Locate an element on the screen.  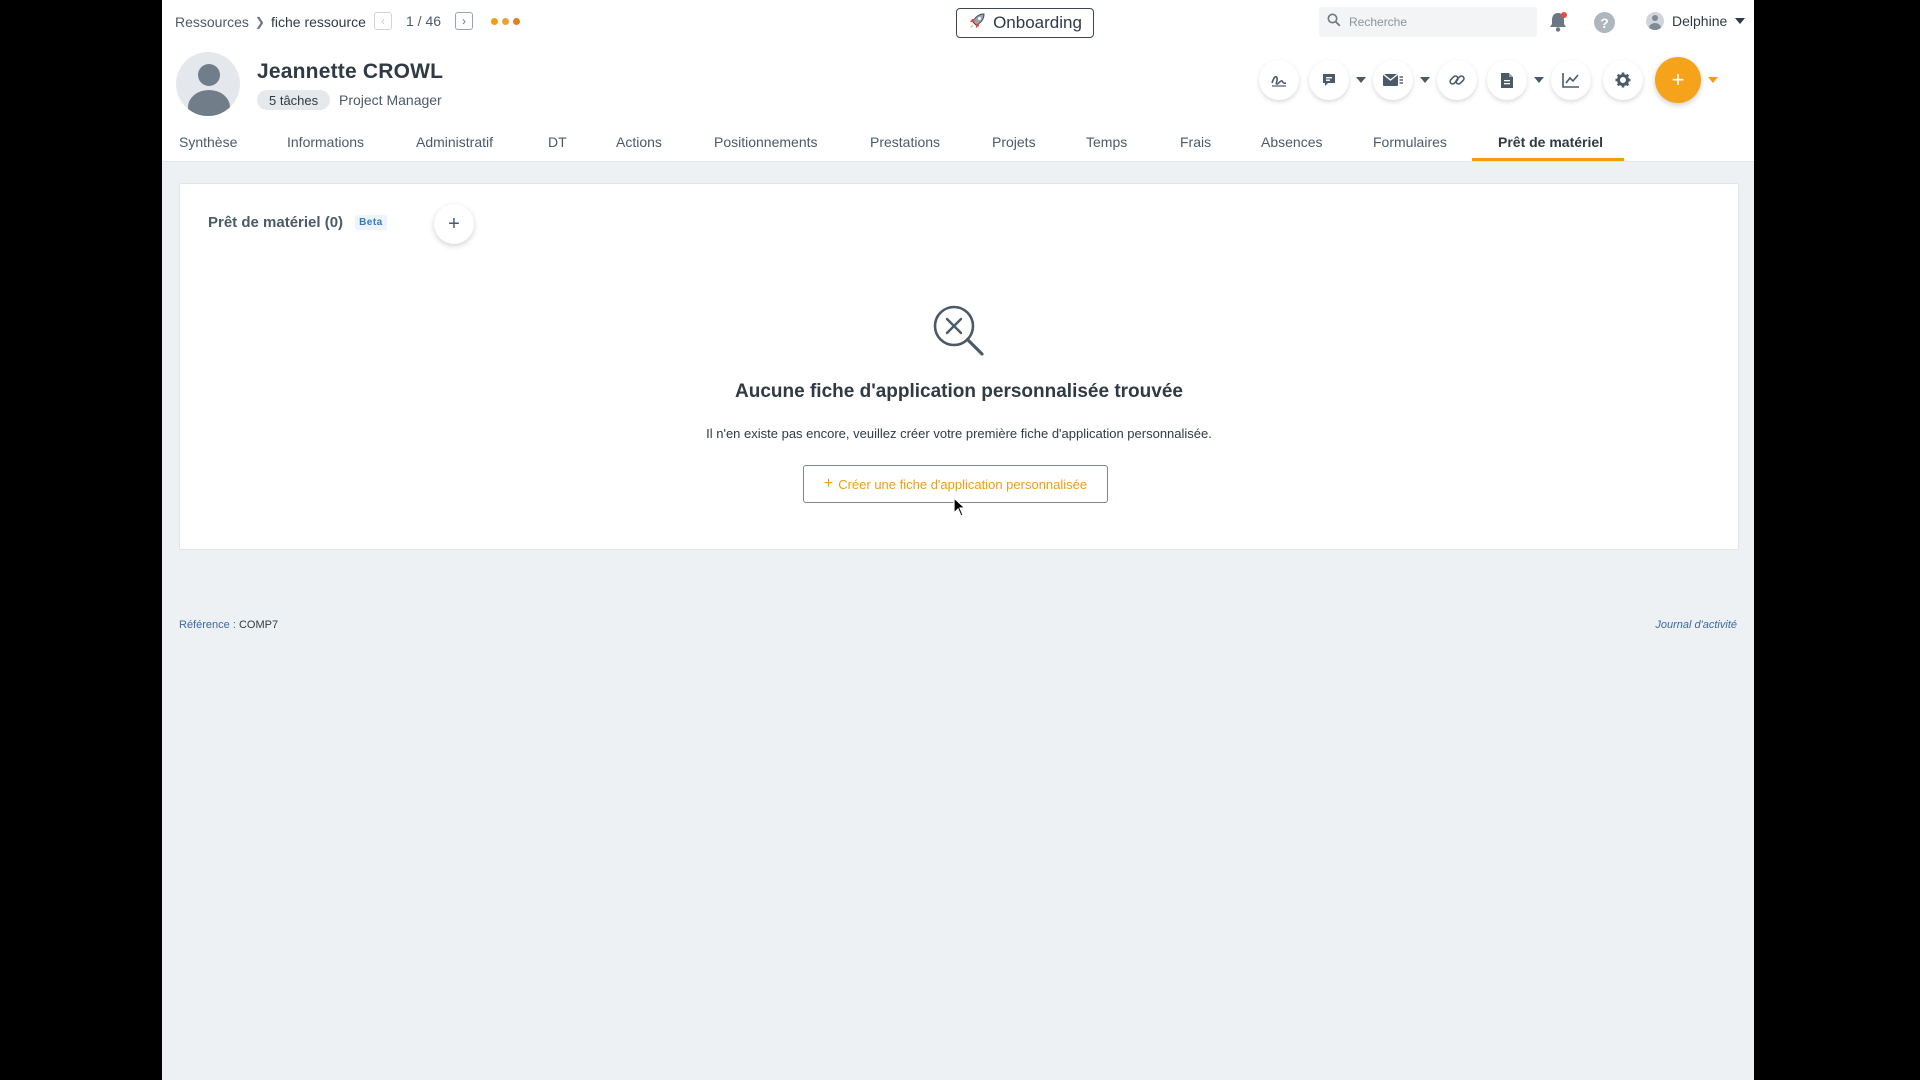
comment-button is located at coordinates (1329, 80).